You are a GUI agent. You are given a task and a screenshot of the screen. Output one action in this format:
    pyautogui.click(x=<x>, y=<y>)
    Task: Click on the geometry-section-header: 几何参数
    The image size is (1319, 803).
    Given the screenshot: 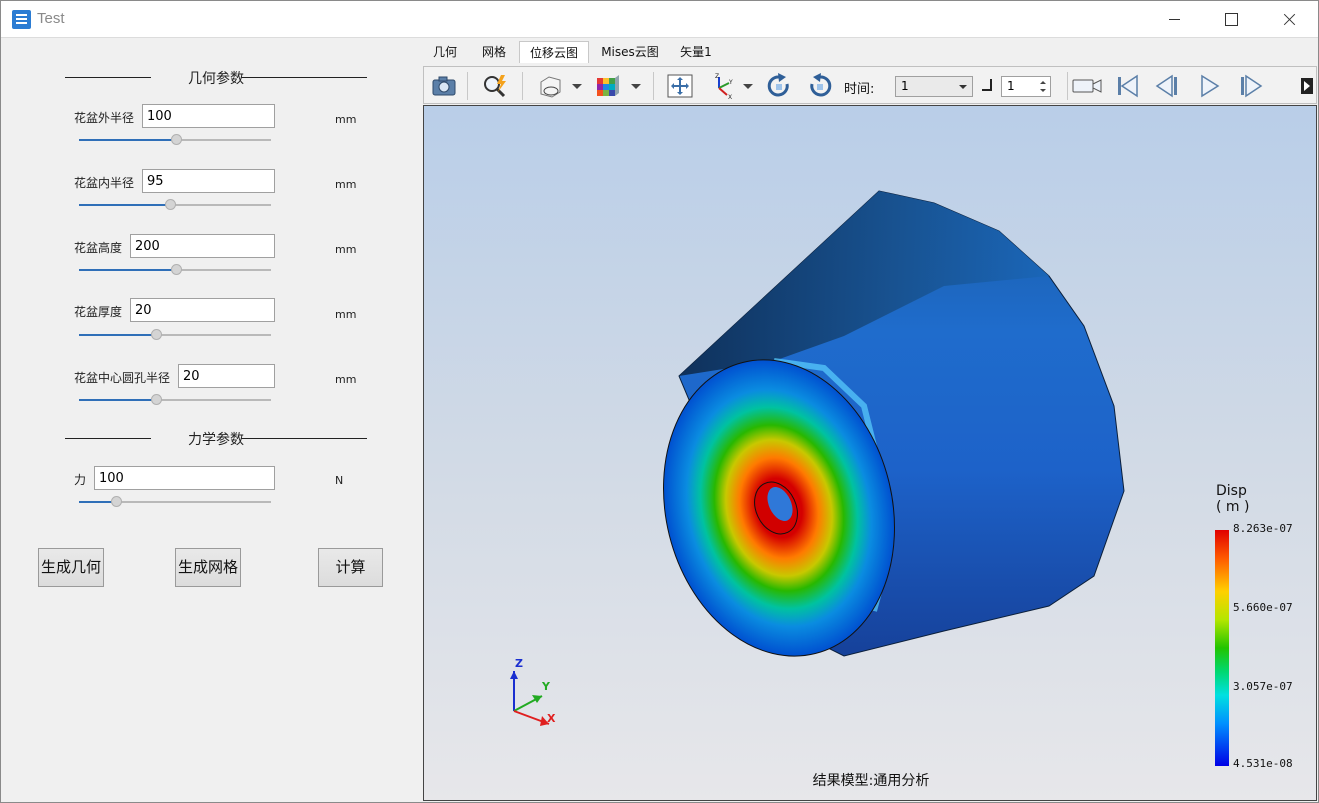 What is the action you would take?
    pyautogui.click(x=216, y=77)
    